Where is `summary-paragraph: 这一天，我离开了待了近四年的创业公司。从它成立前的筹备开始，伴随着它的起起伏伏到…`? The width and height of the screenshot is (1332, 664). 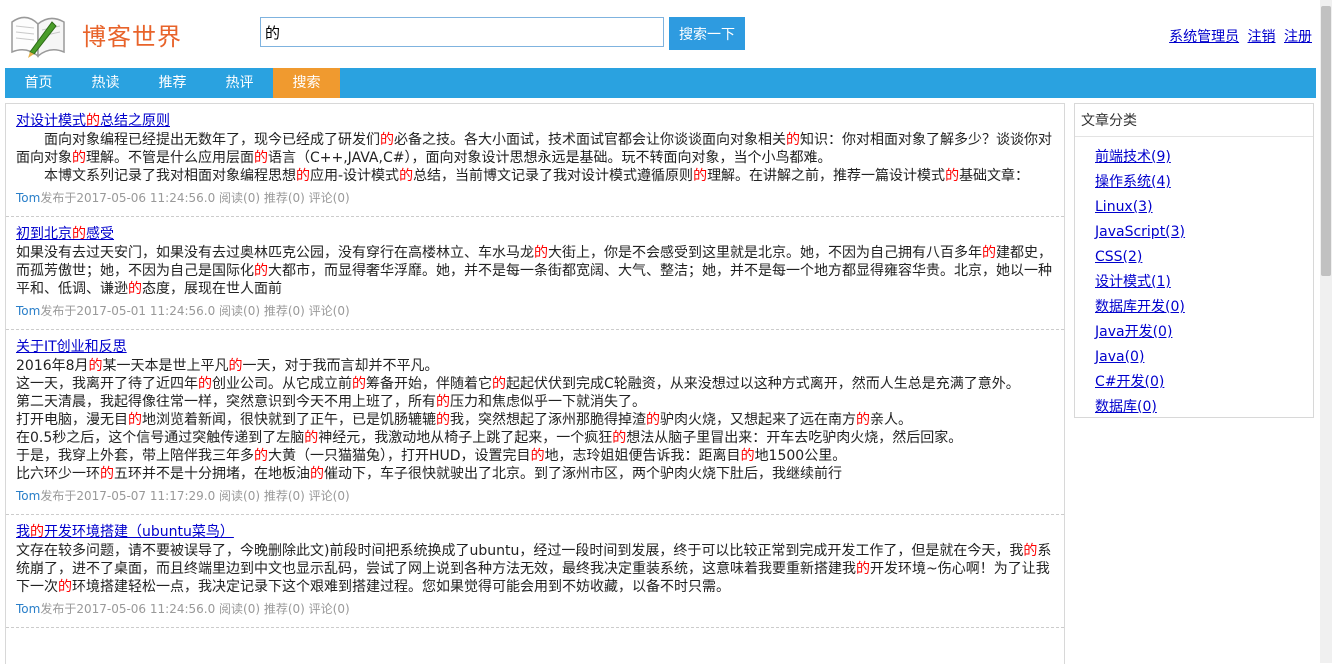
summary-paragraph: 这一天，我离开了待了近四年的创业公司。从它成立前的筹备开始，伴随着它的起起伏伏到… is located at coordinates (518, 384).